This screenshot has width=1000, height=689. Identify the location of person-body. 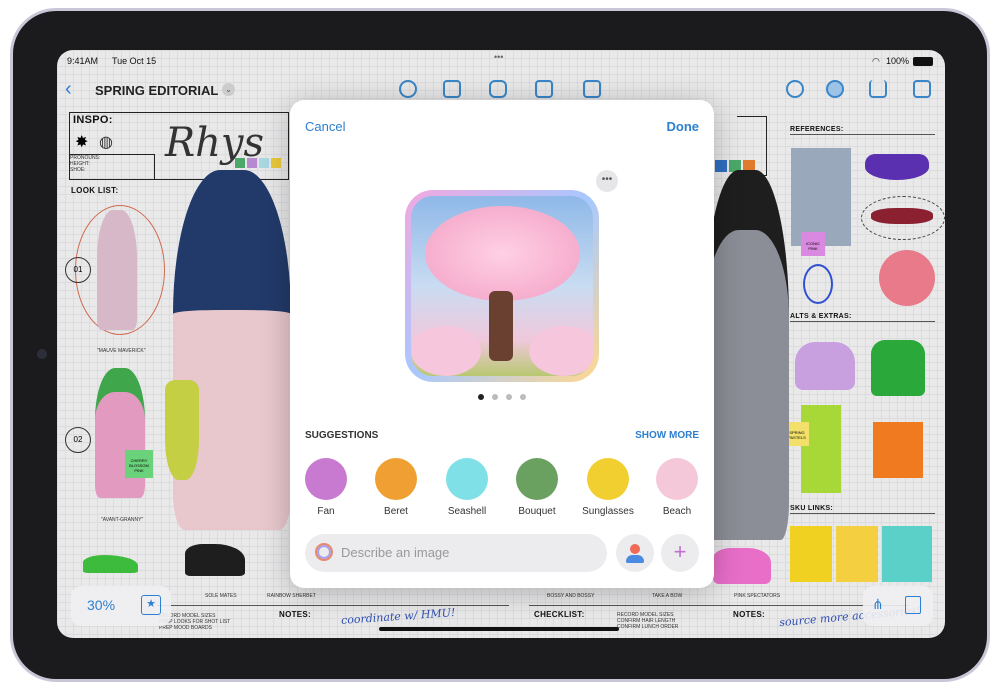
(635, 559).